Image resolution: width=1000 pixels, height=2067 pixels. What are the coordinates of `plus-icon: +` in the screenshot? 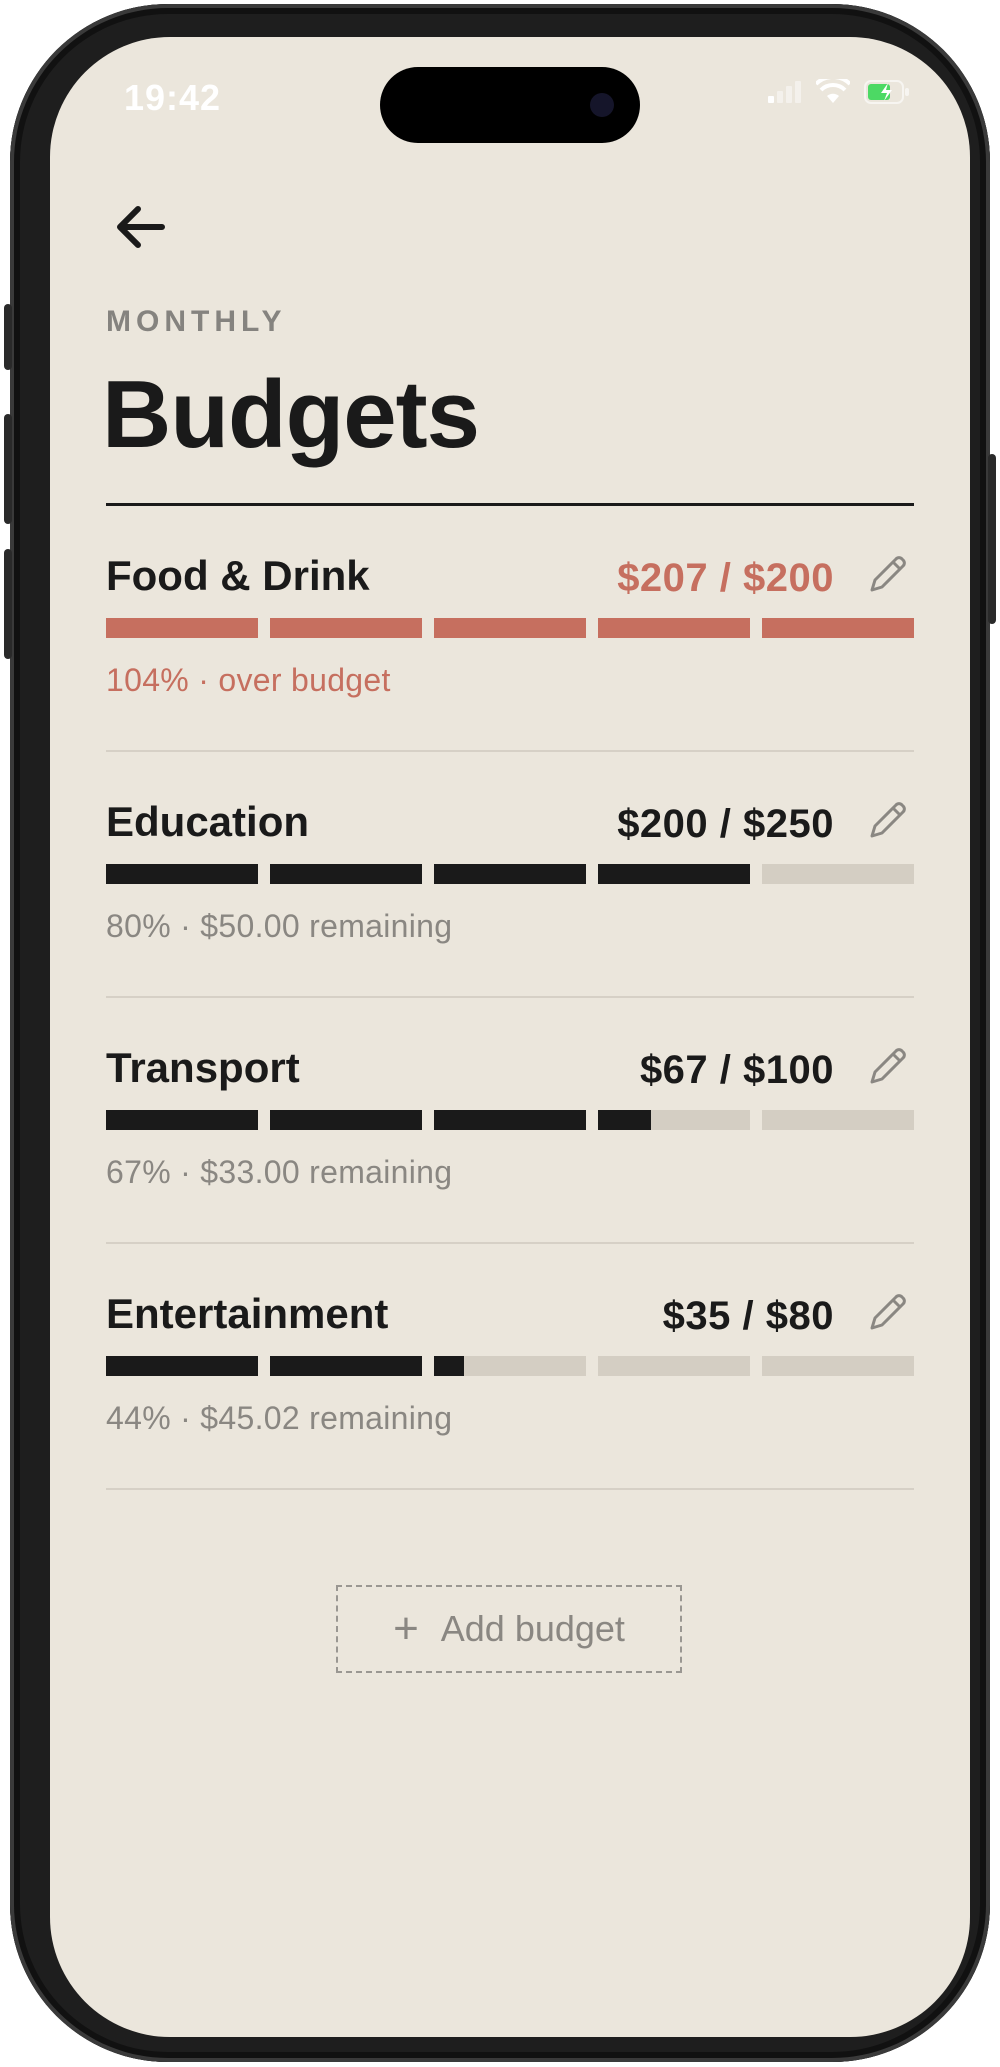 It's located at (406, 1628).